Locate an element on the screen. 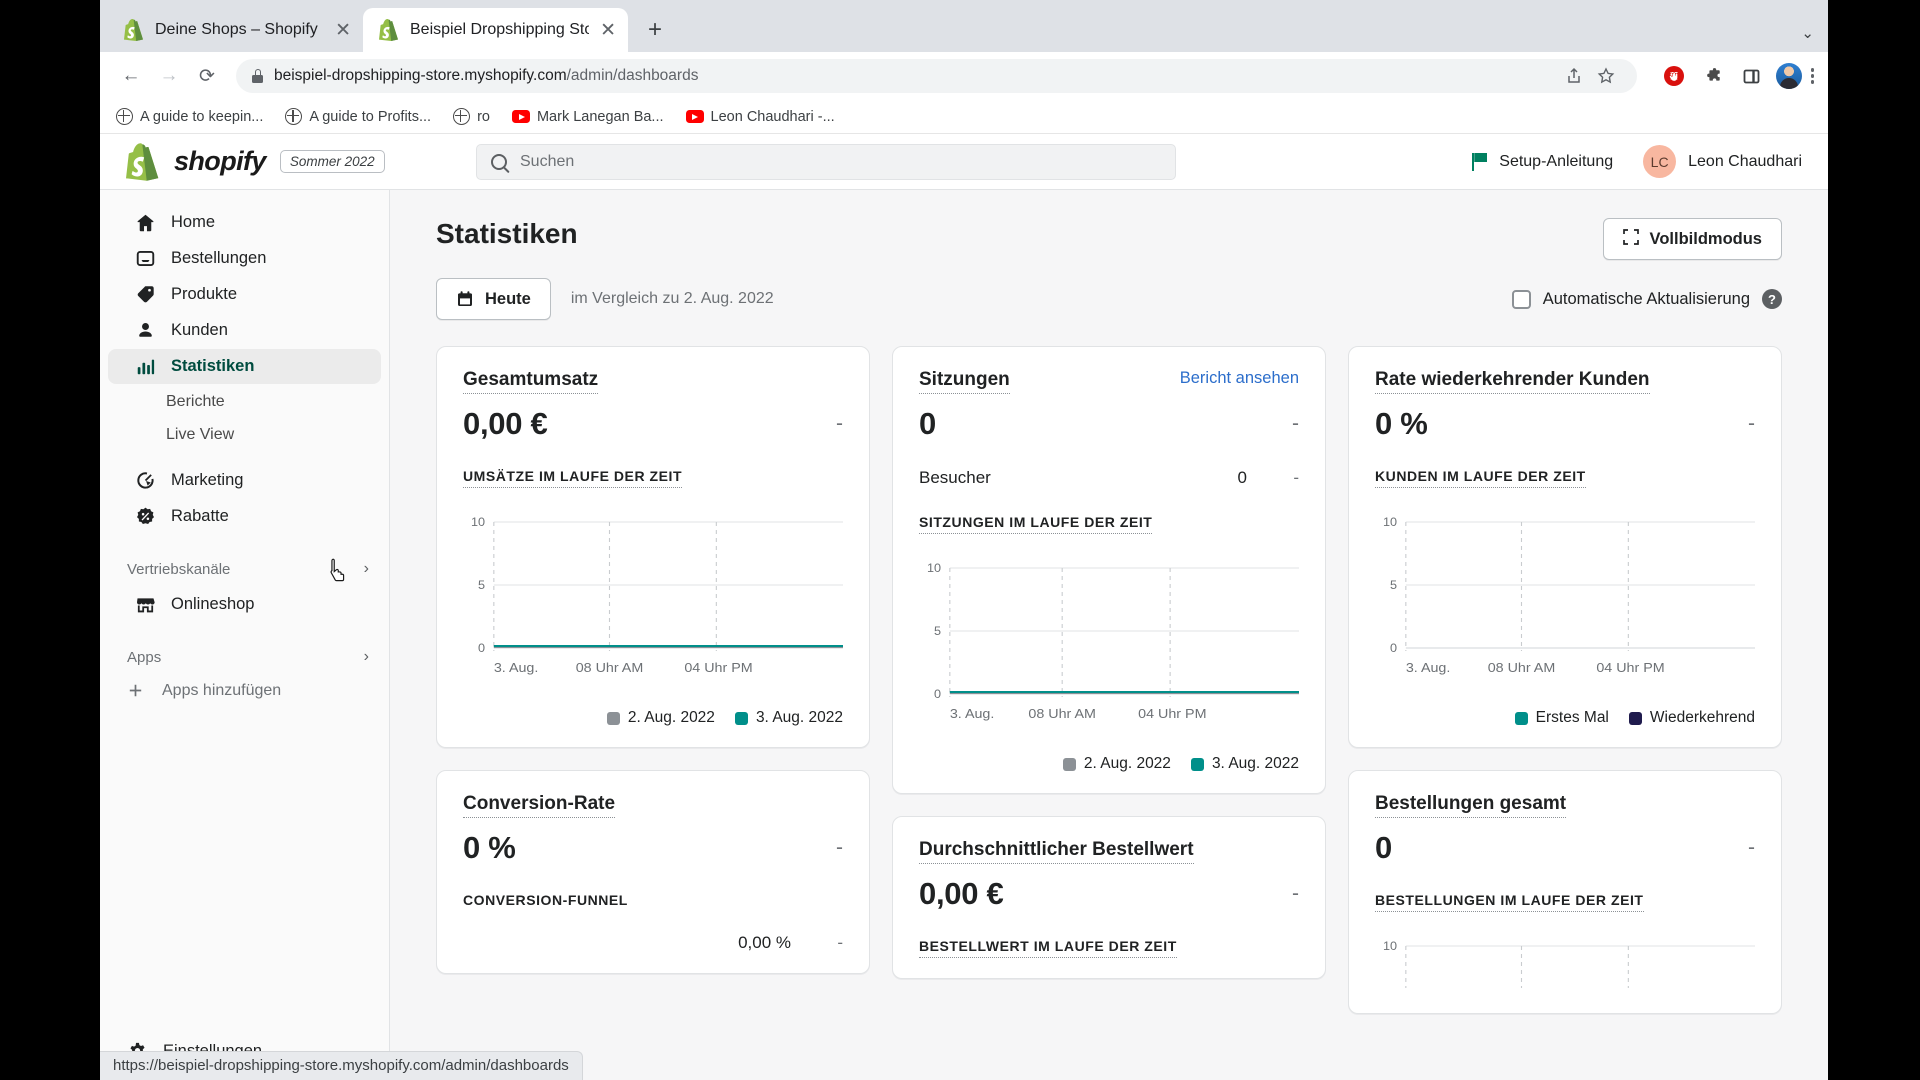 The height and width of the screenshot is (1080, 1920). sidebar-item-label: Onlineshop is located at coordinates (213, 604).